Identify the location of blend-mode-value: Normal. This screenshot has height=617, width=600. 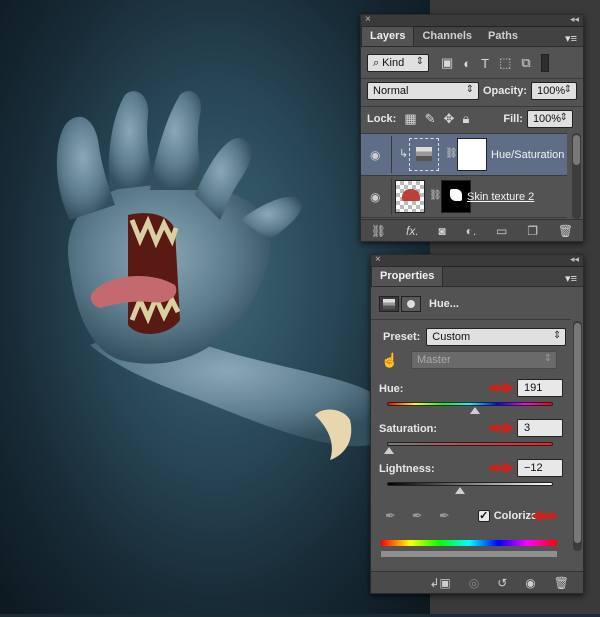
(391, 91).